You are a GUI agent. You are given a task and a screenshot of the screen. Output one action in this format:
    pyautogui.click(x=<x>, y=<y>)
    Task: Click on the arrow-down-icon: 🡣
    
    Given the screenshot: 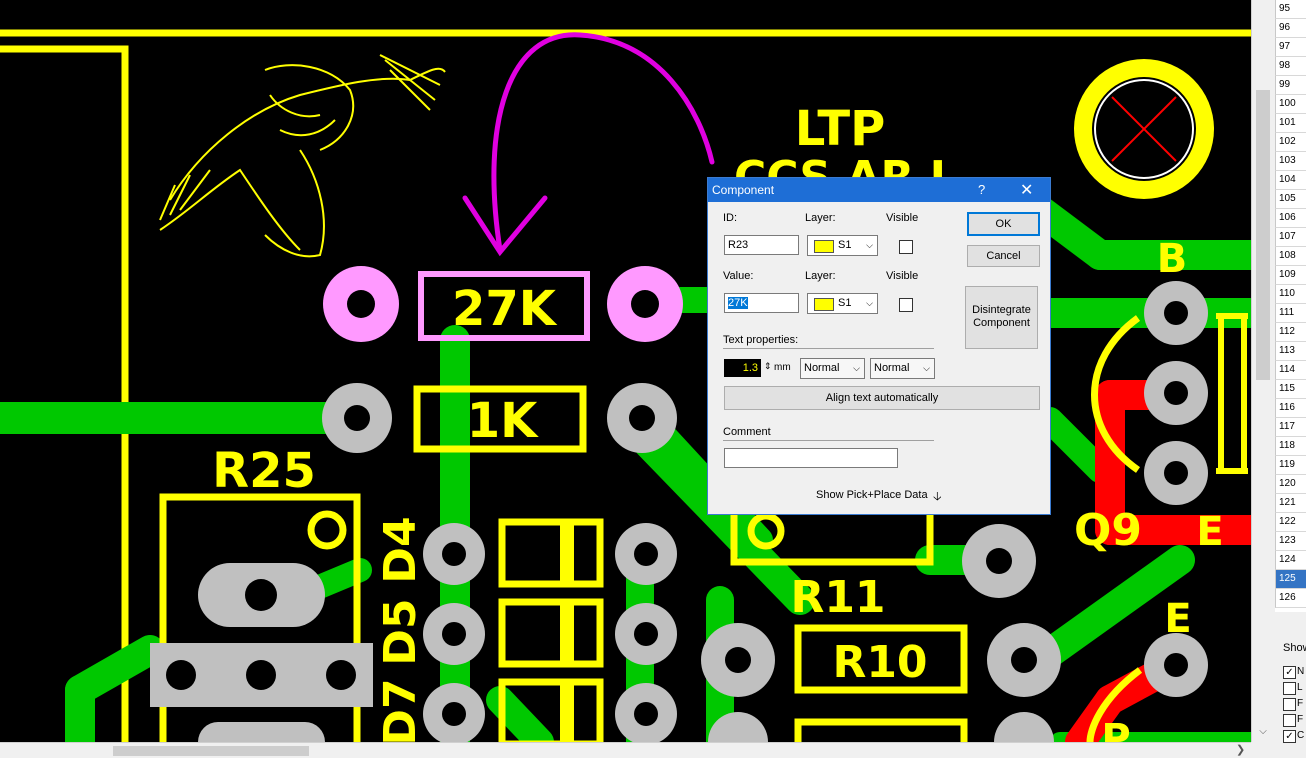 What is the action you would take?
    pyautogui.click(x=937, y=497)
    